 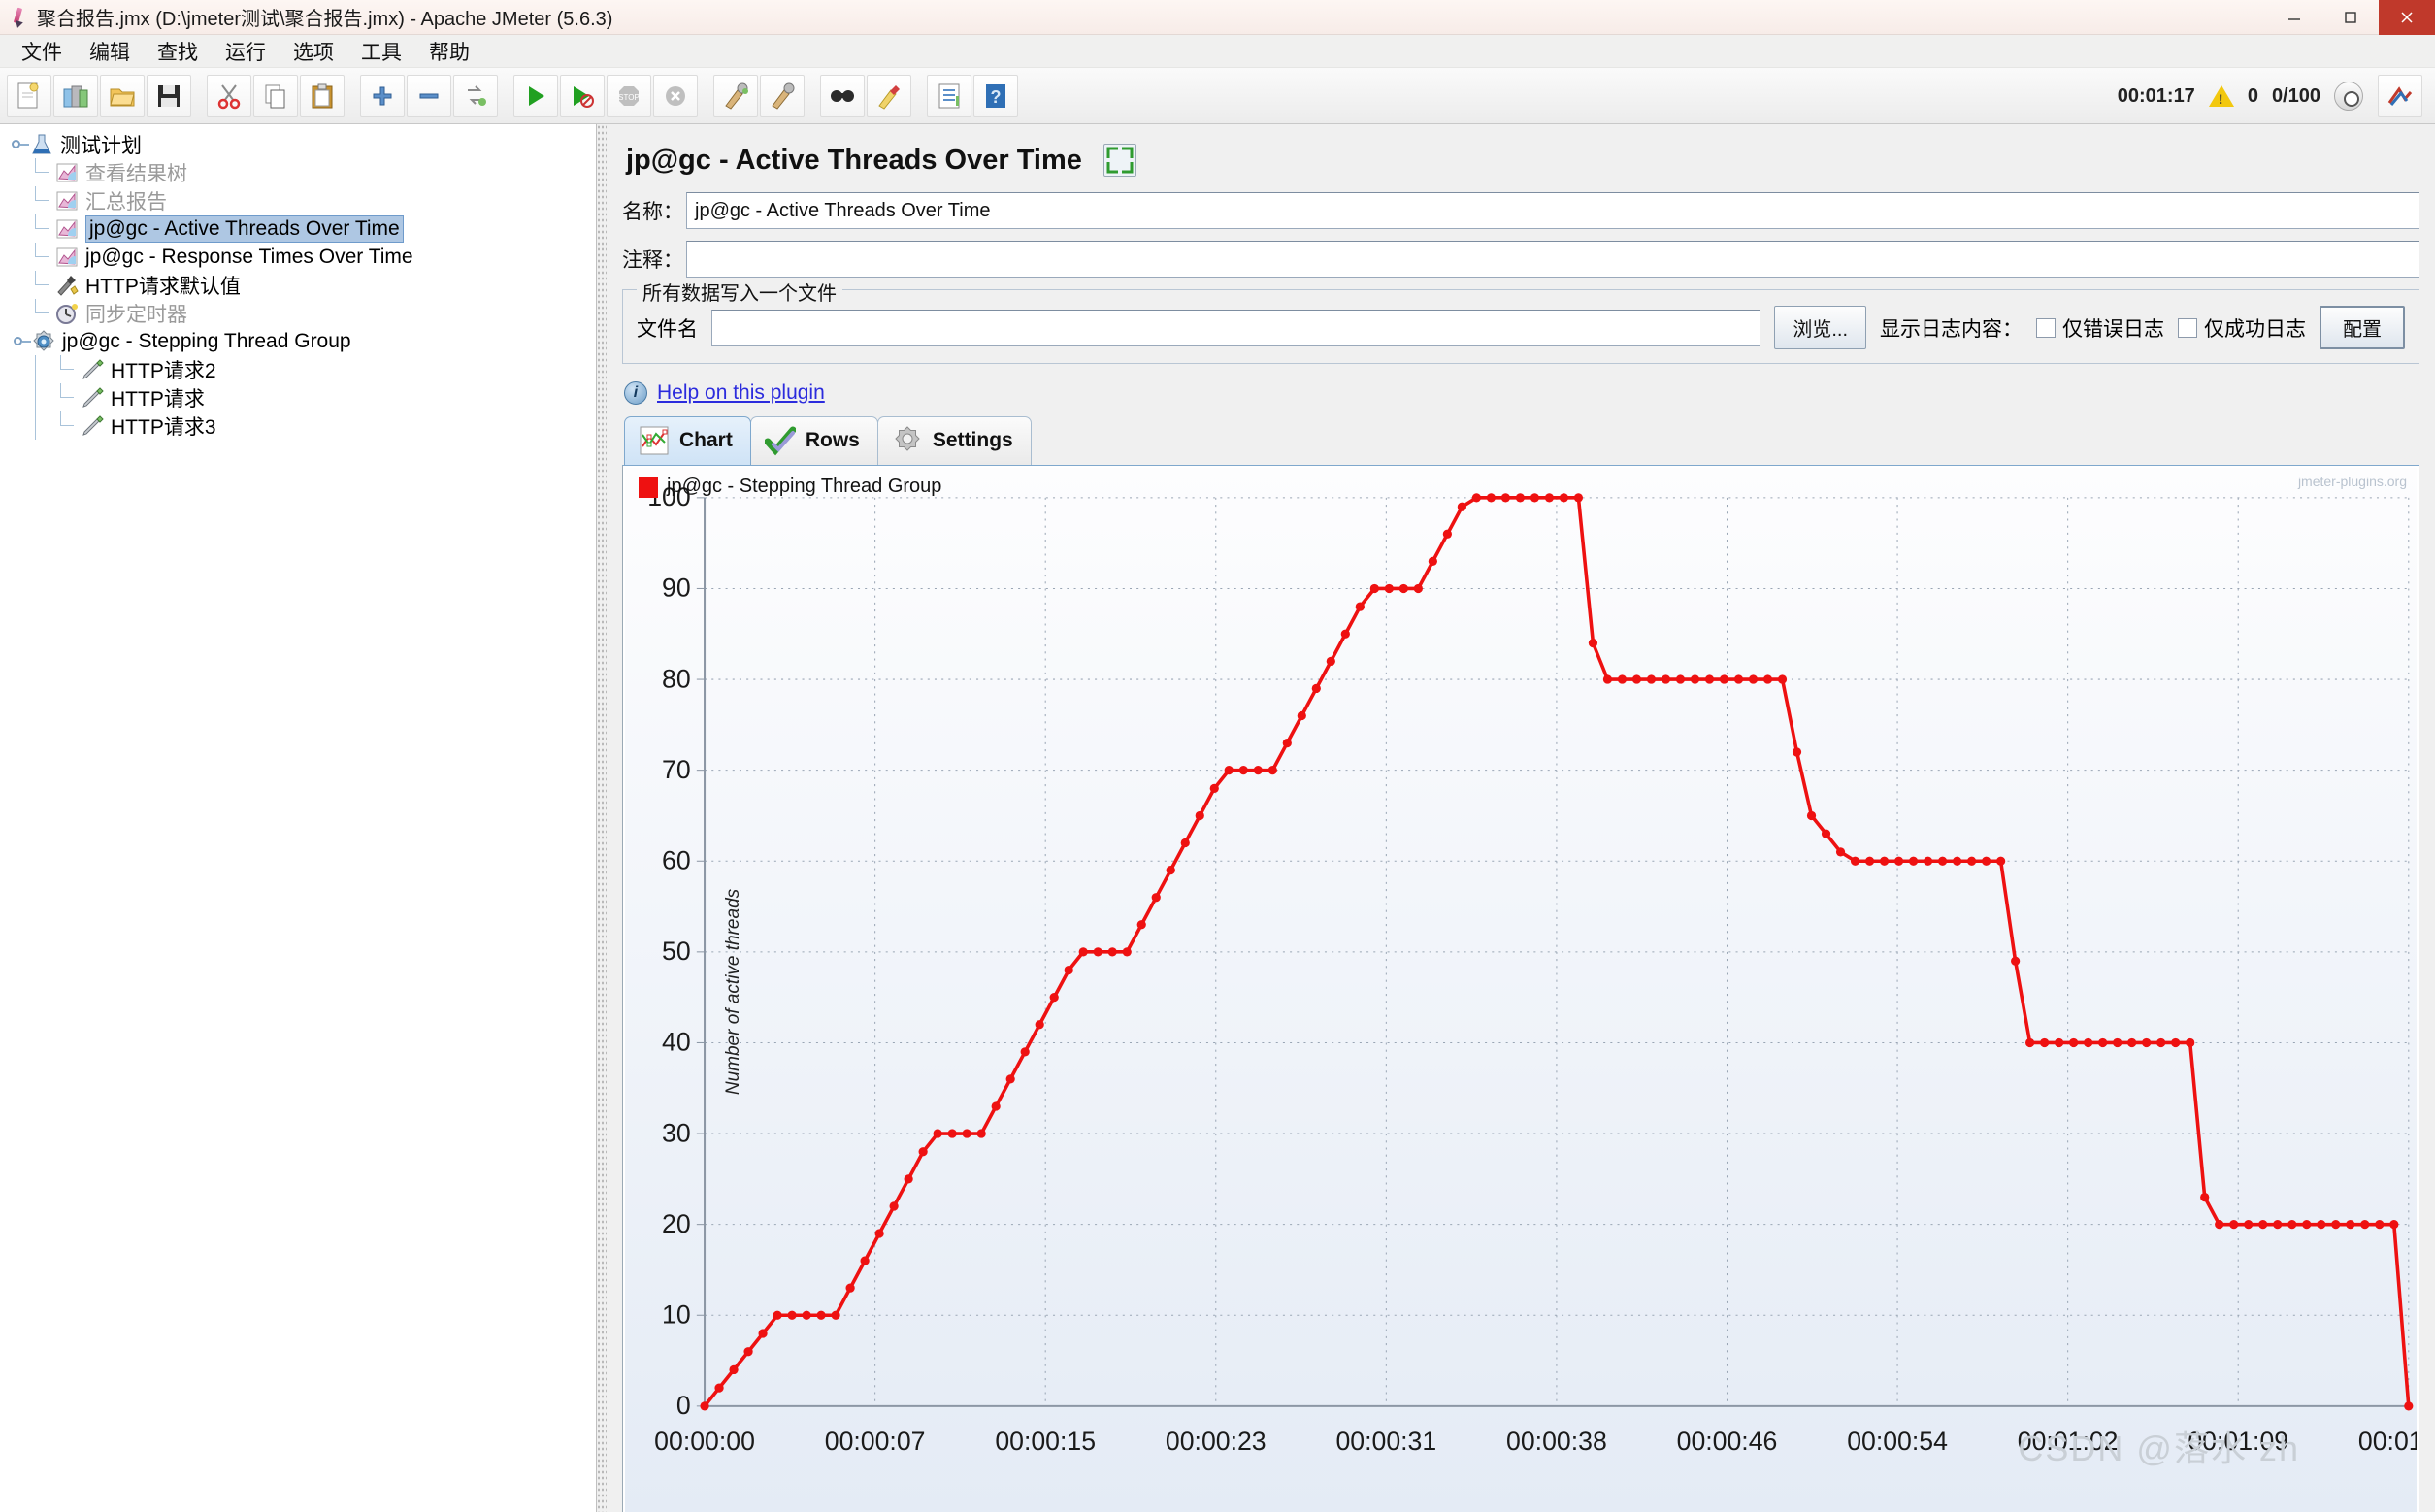 What do you see at coordinates (126, 202) in the screenshot?
I see `tree-item-label: 汇总报告` at bounding box center [126, 202].